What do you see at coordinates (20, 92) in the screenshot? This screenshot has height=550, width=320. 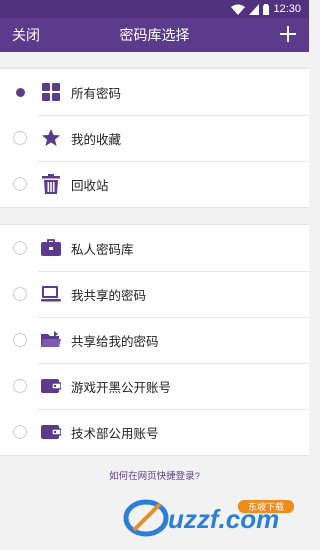 I see `radio-selected` at bounding box center [20, 92].